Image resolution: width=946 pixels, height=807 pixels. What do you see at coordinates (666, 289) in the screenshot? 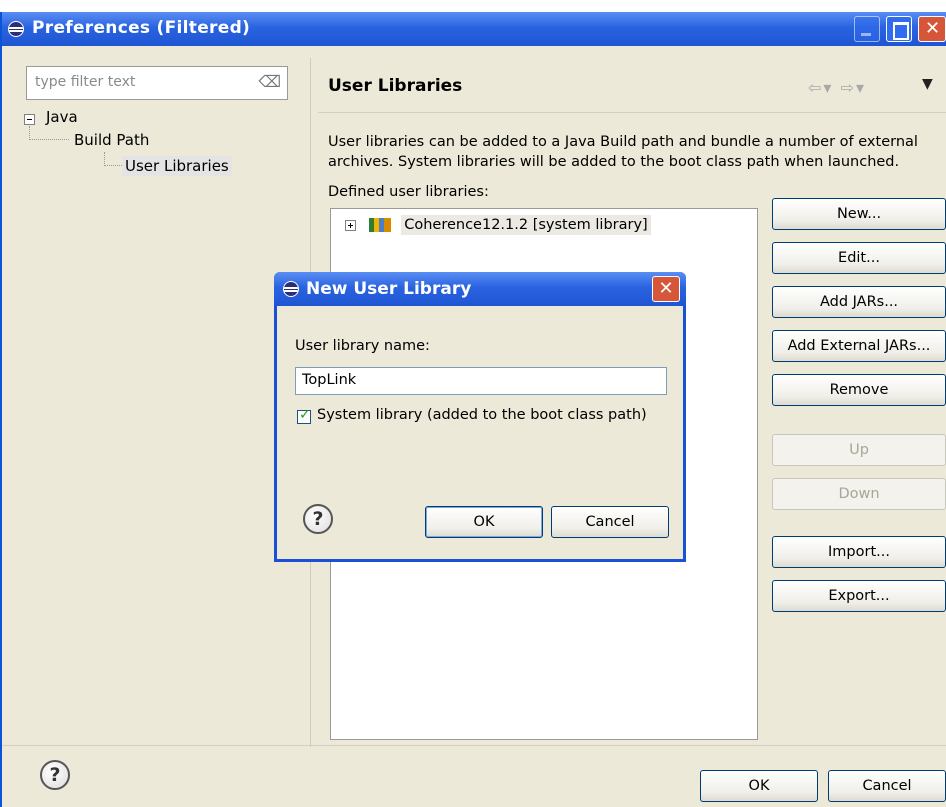
I see `close-icon: ✕` at bounding box center [666, 289].